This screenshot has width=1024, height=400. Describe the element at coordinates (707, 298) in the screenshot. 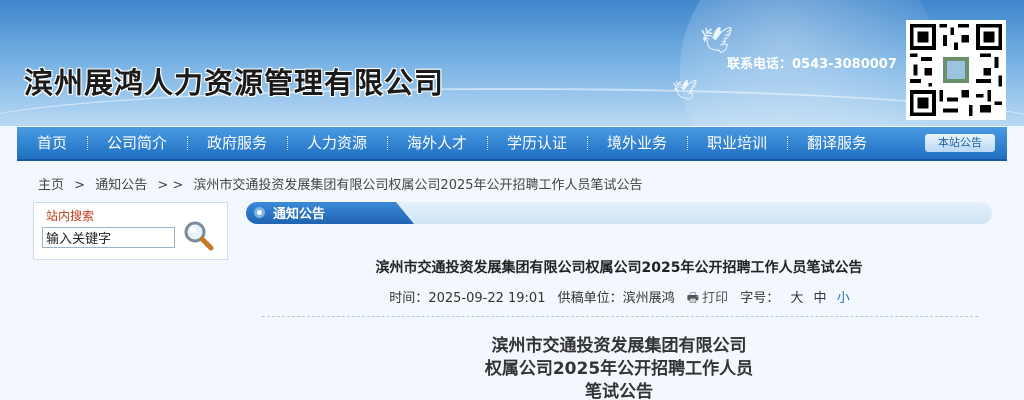

I see `print-button: 🖶 打印` at that location.